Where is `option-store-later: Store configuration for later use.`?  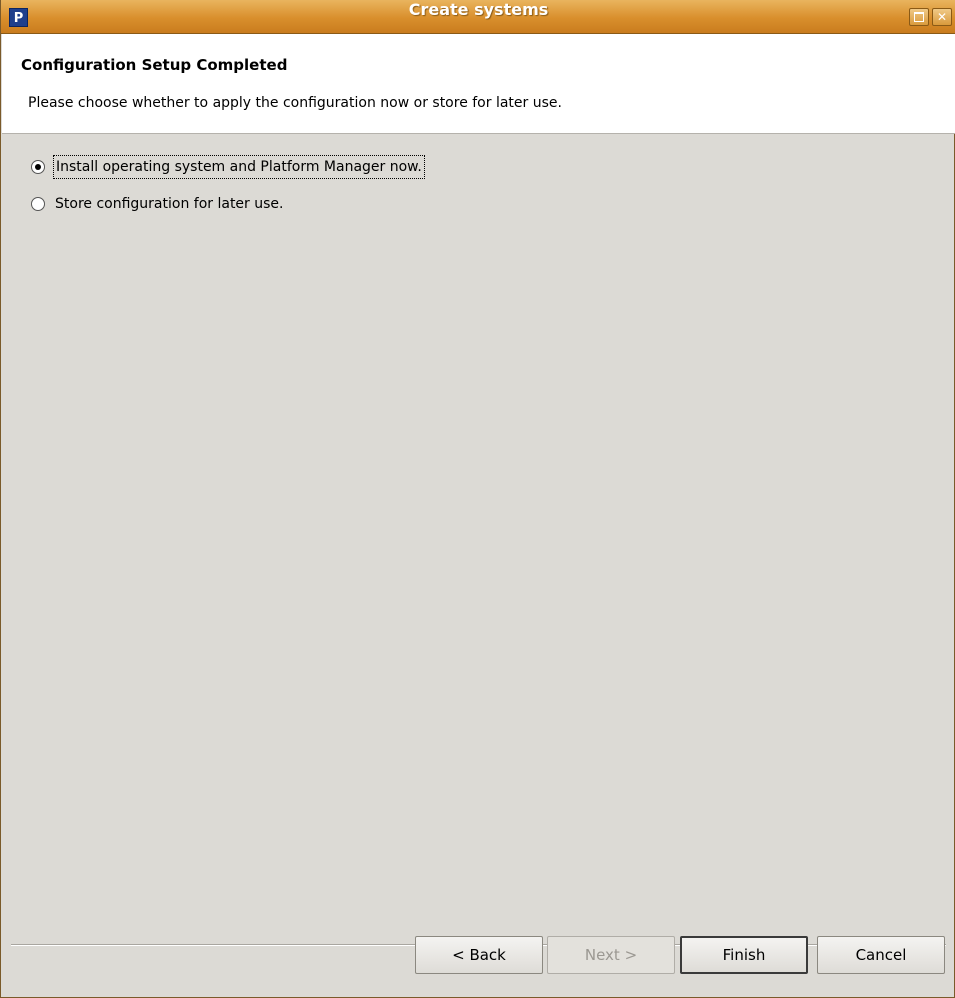
option-store-later: Store configuration for later use. is located at coordinates (158, 204).